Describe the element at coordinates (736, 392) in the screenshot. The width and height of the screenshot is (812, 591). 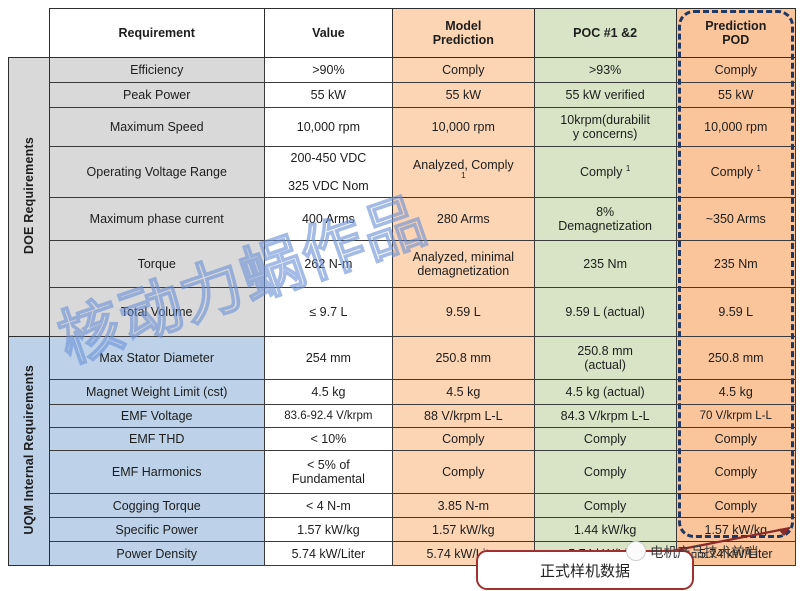
I see `row-pod: 4.5 kg` at that location.